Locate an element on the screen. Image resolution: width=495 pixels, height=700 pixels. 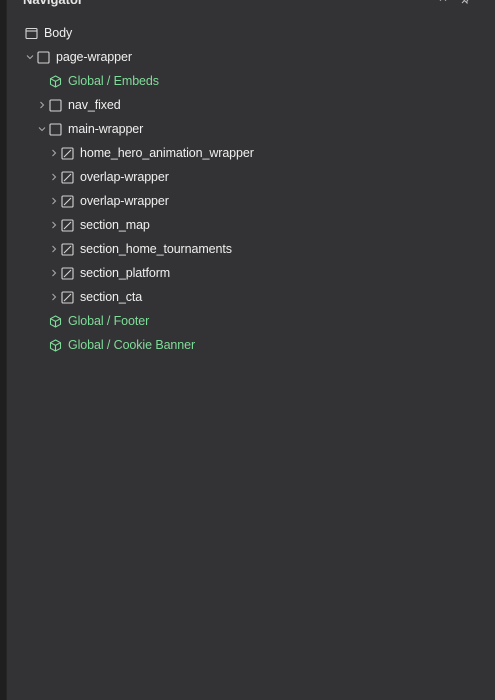
tree-item-page-wrapper: page-wrapper is located at coordinates (251, 57).